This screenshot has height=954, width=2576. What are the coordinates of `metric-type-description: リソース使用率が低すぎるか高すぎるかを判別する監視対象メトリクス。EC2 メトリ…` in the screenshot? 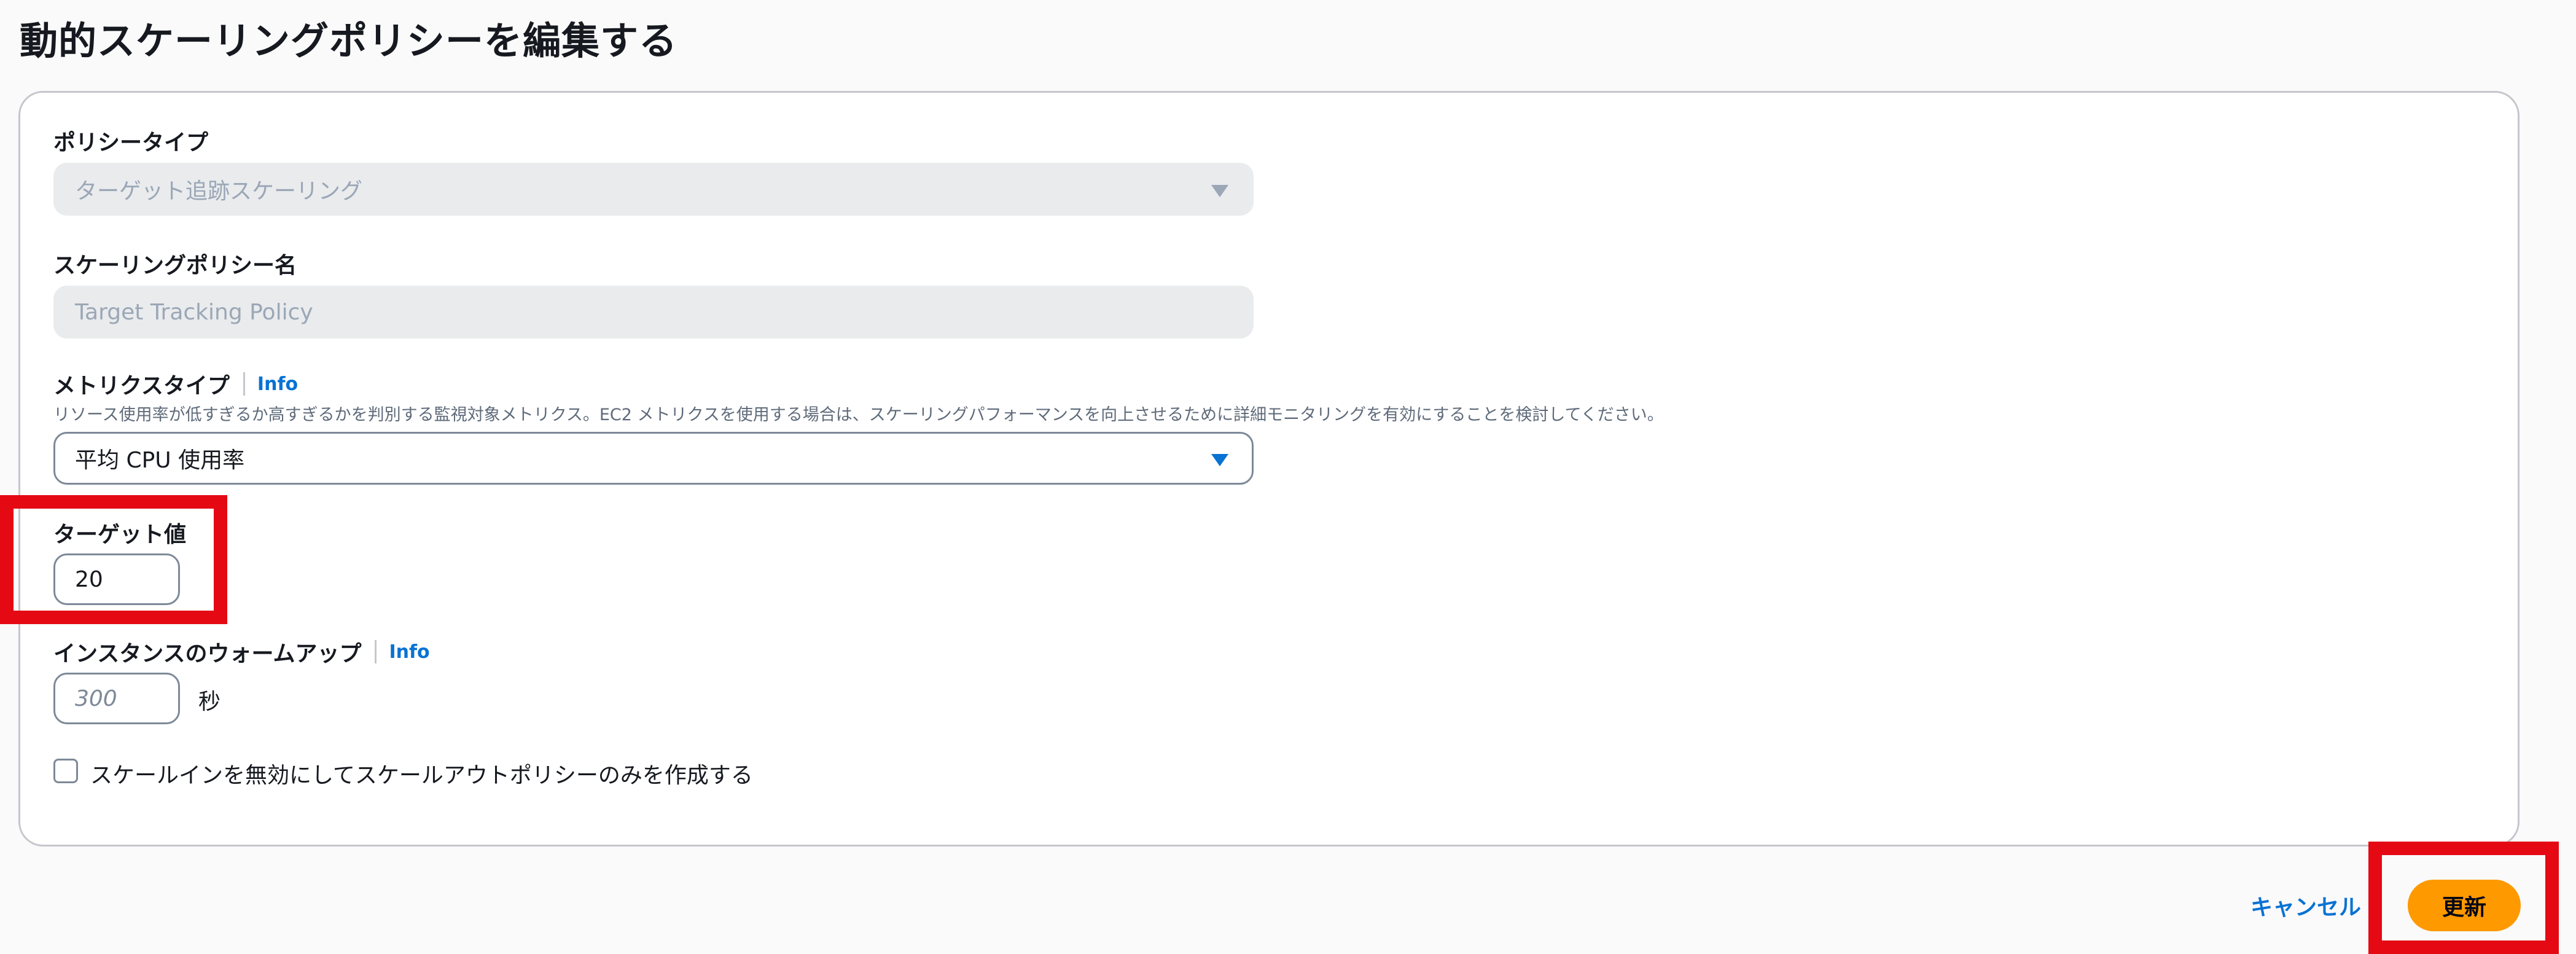 It's located at (858, 414).